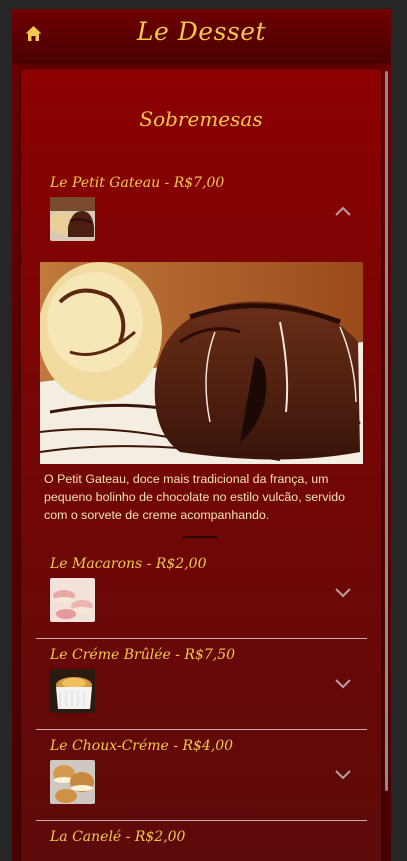  Describe the element at coordinates (201, 845) in the screenshot. I see `menu-item-canele: La Canelé - R$2,00` at that location.